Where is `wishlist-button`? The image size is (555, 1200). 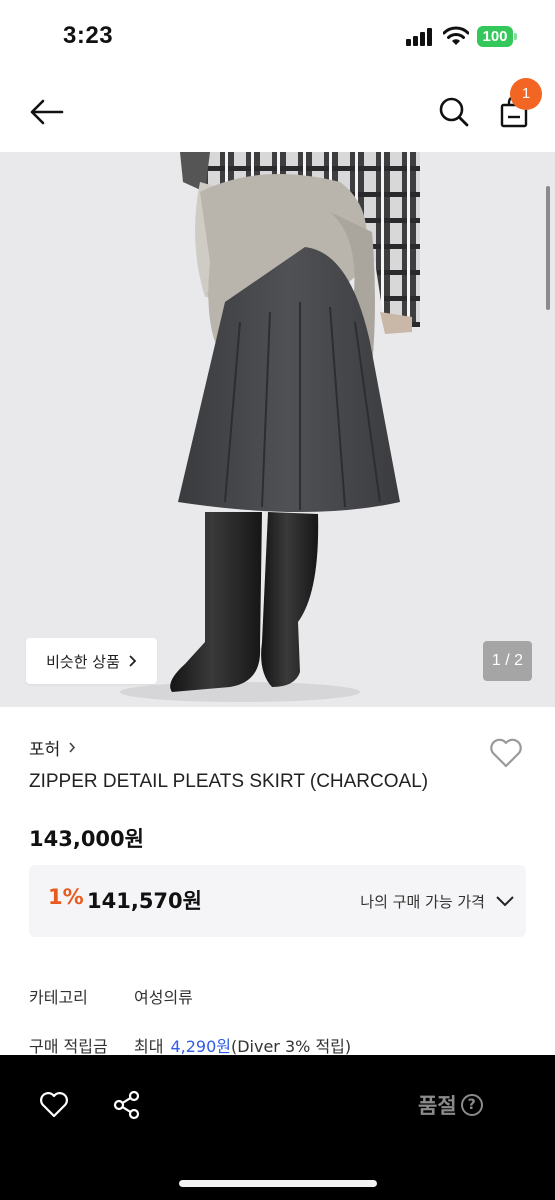 wishlist-button is located at coordinates (506, 753).